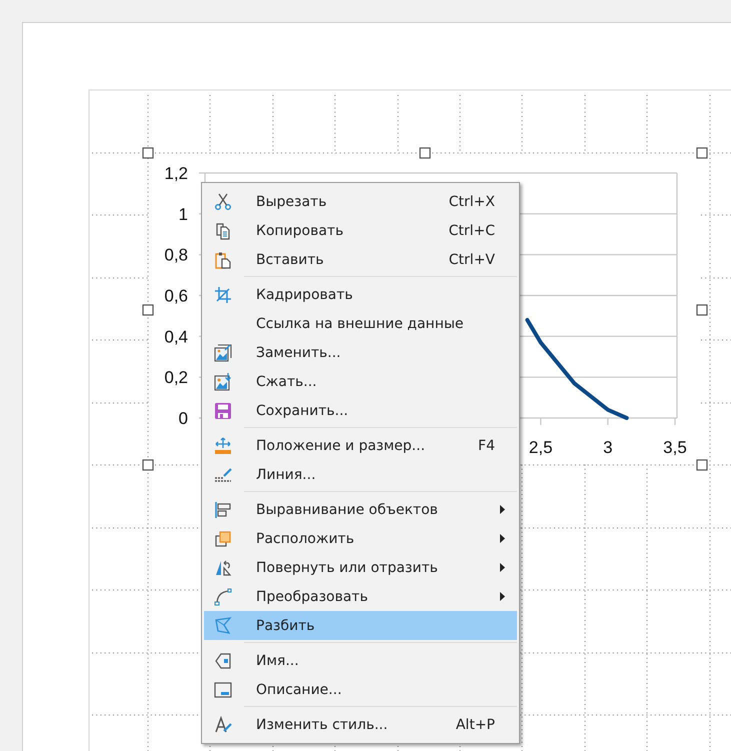 Image resolution: width=731 pixels, height=751 pixels. Describe the element at coordinates (360, 323) in the screenshot. I see `menu-item: Ссылка на внешние данные` at that location.